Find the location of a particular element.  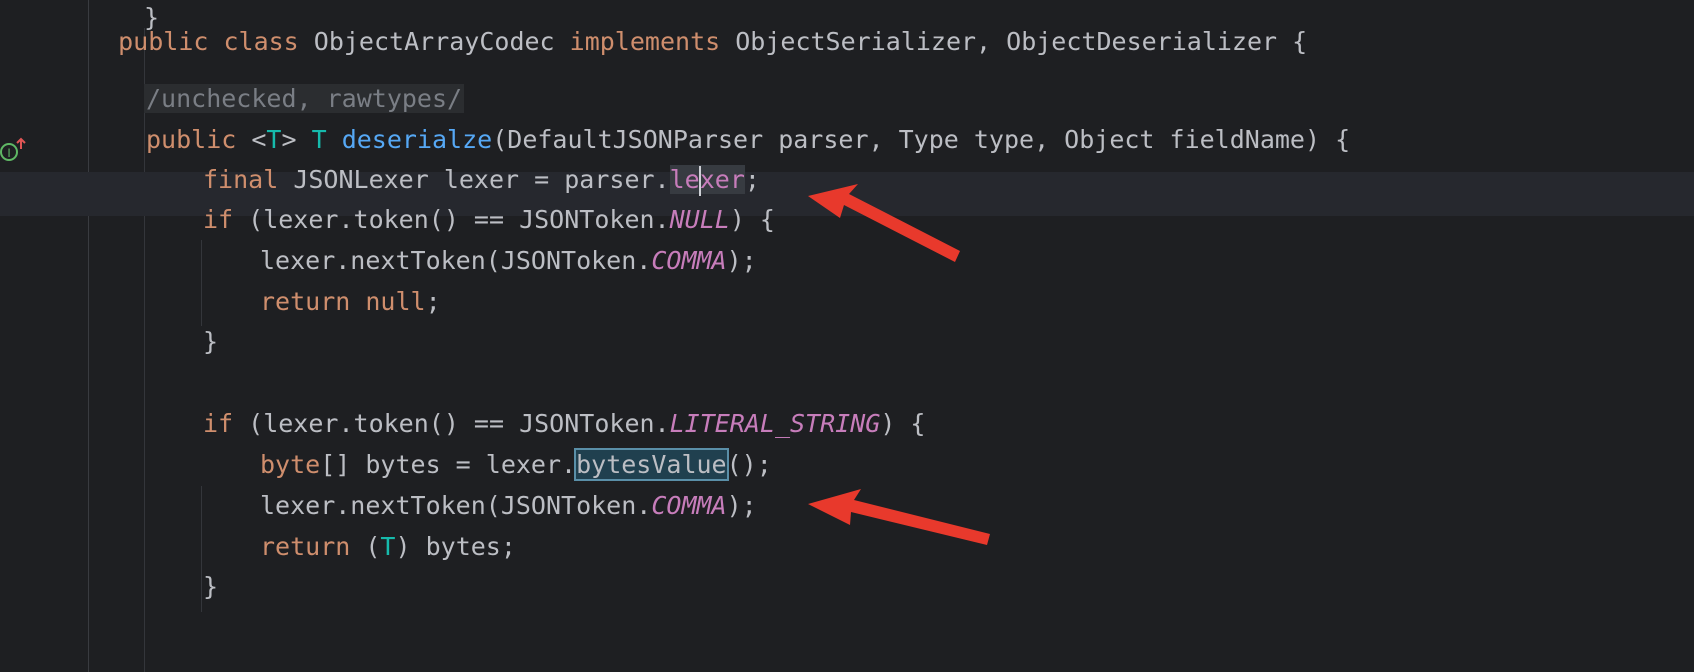

annotation-arrows is located at coordinates (899, 364).